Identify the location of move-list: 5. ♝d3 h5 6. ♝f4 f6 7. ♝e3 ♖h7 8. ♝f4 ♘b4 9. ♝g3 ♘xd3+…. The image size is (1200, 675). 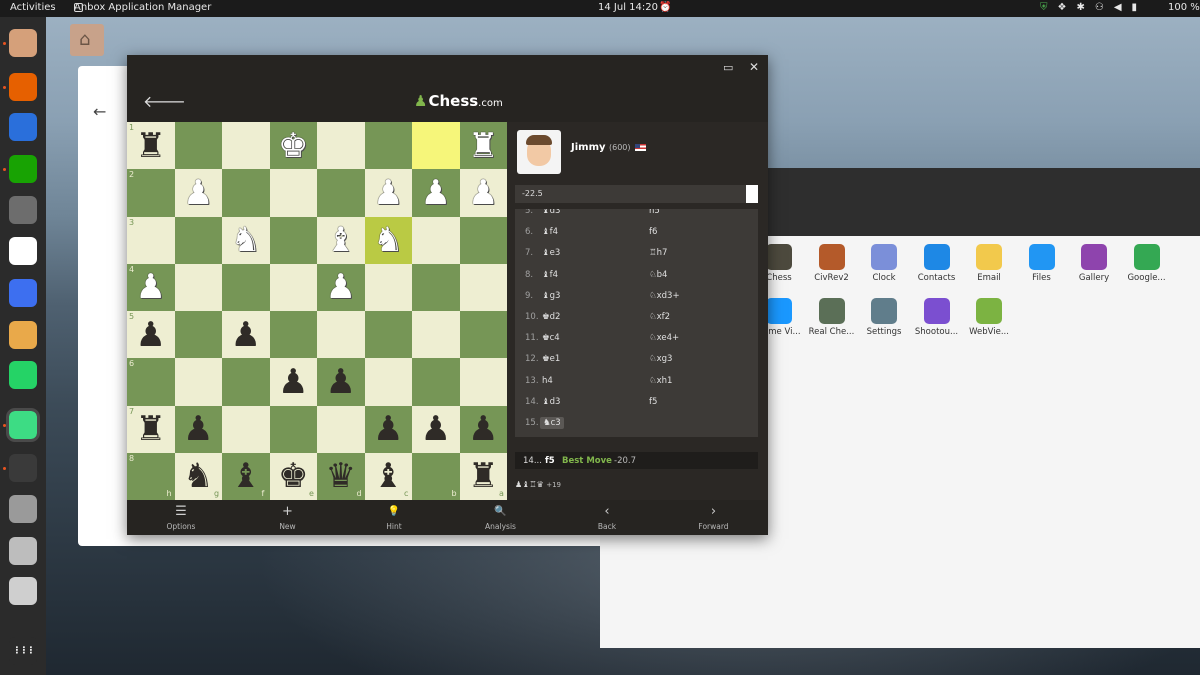
(636, 323).